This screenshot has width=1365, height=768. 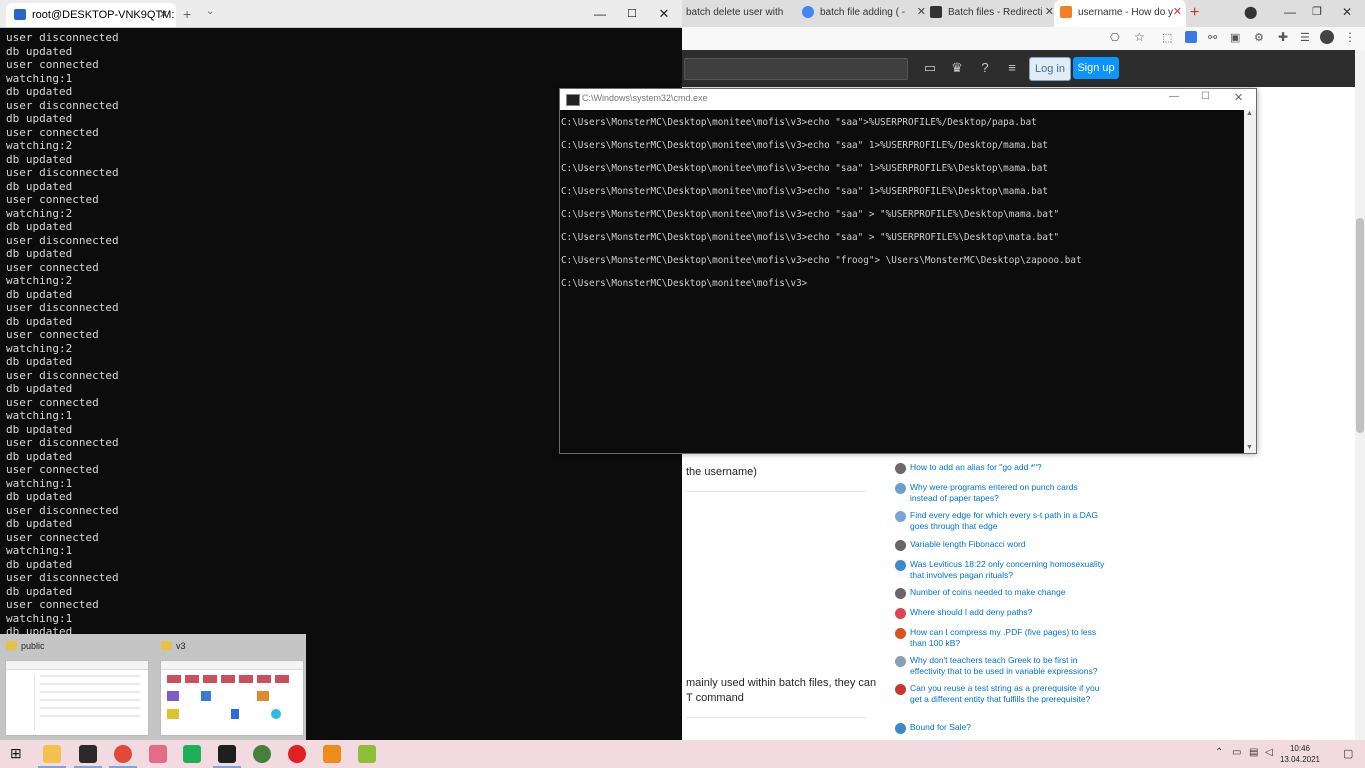 I want to click on taskbar, so click(x=682, y=754).